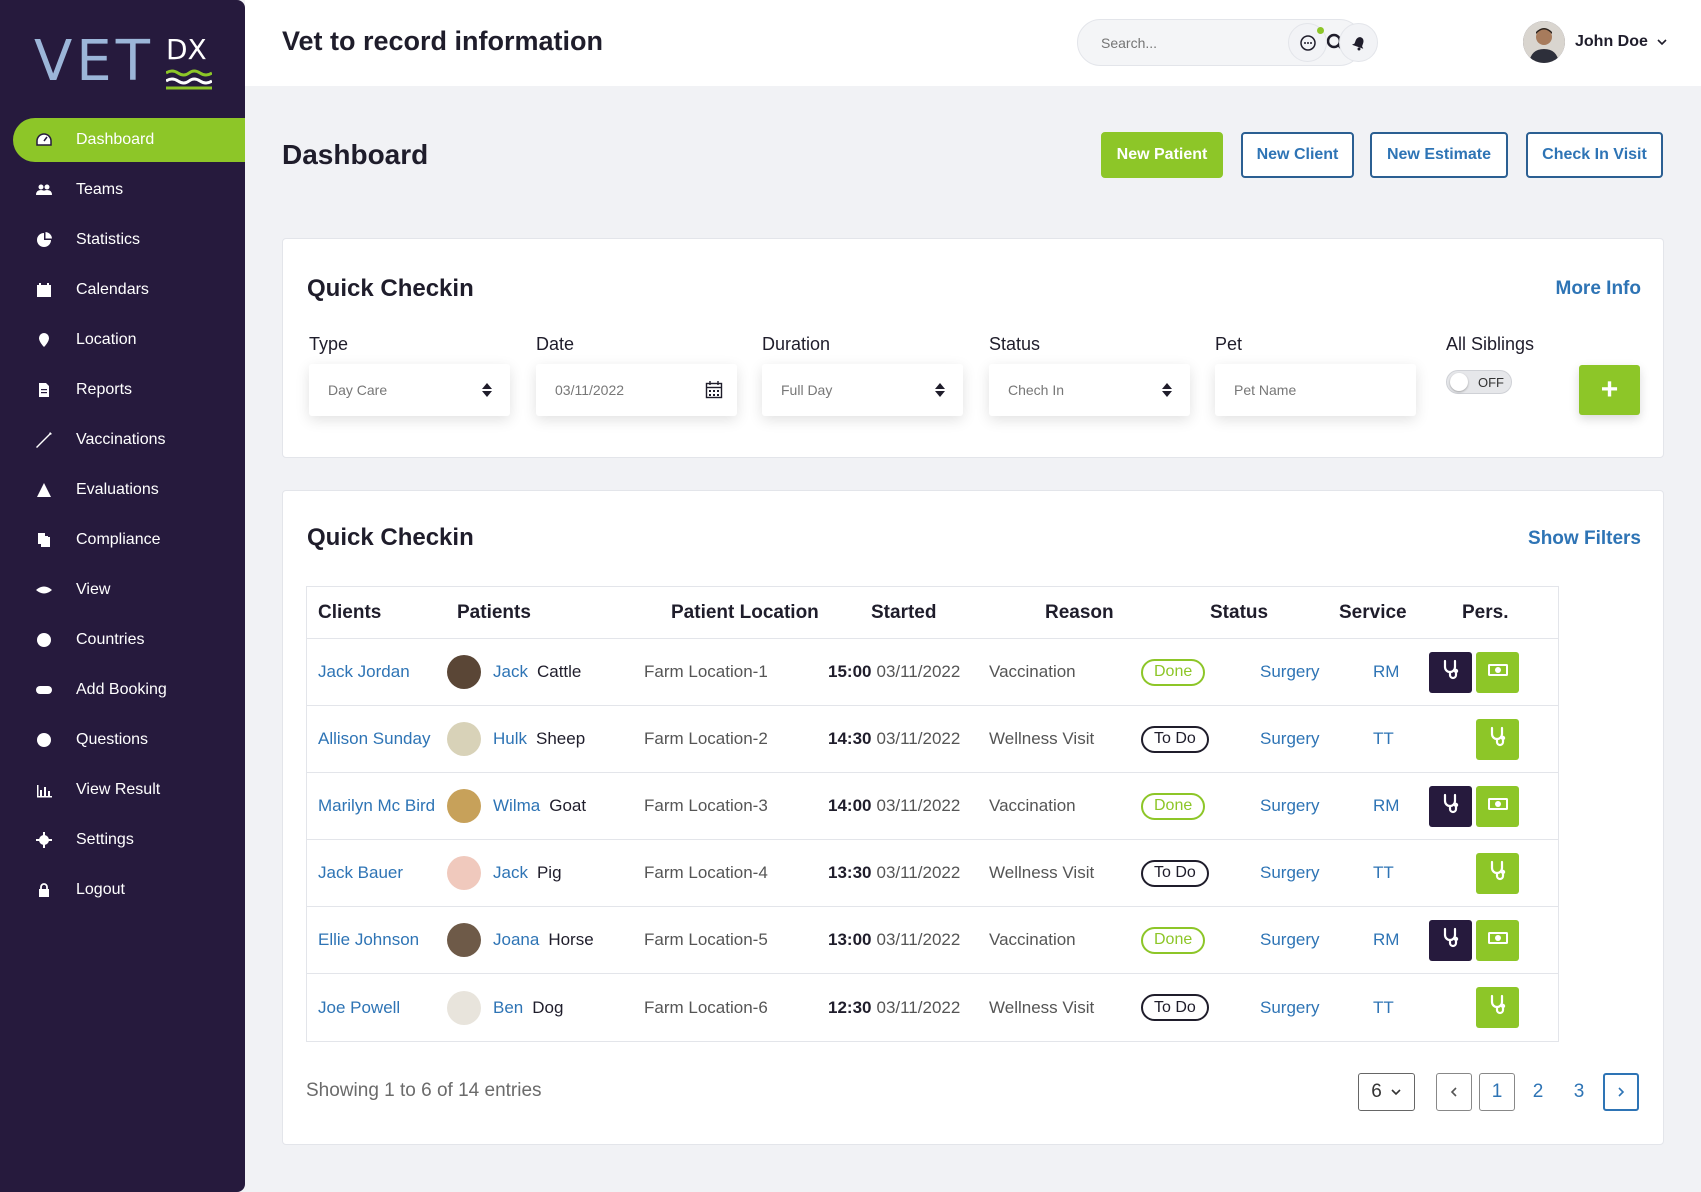 This screenshot has height=1192, width=1701. Describe the element at coordinates (862, 390) in the screenshot. I see `duration-select: Full Day` at that location.